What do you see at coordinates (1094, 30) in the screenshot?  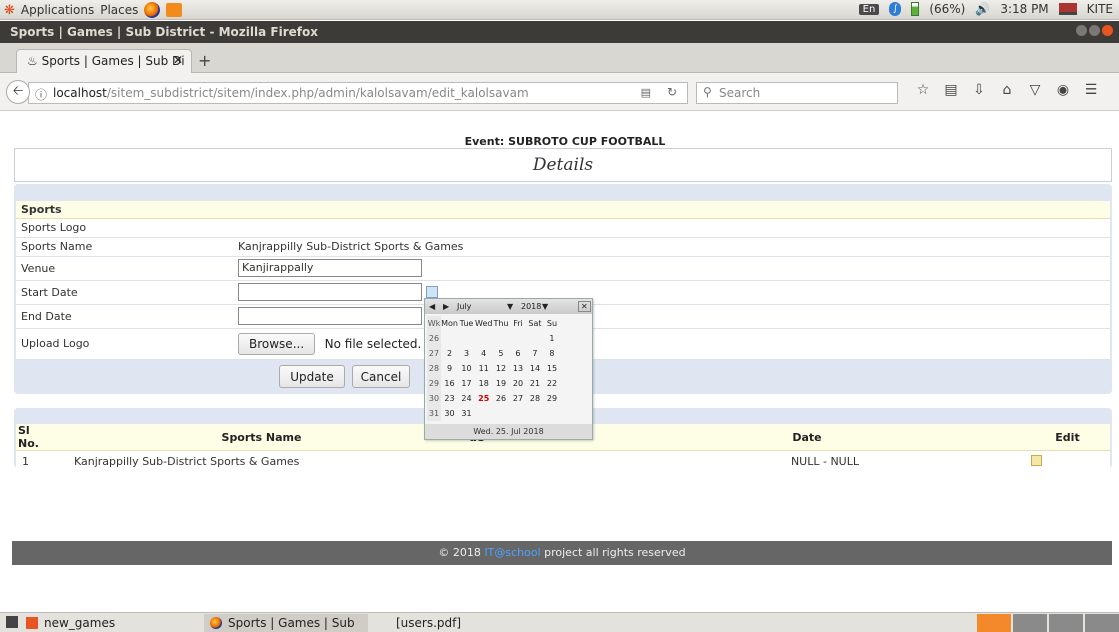 I see `maximize-button` at bounding box center [1094, 30].